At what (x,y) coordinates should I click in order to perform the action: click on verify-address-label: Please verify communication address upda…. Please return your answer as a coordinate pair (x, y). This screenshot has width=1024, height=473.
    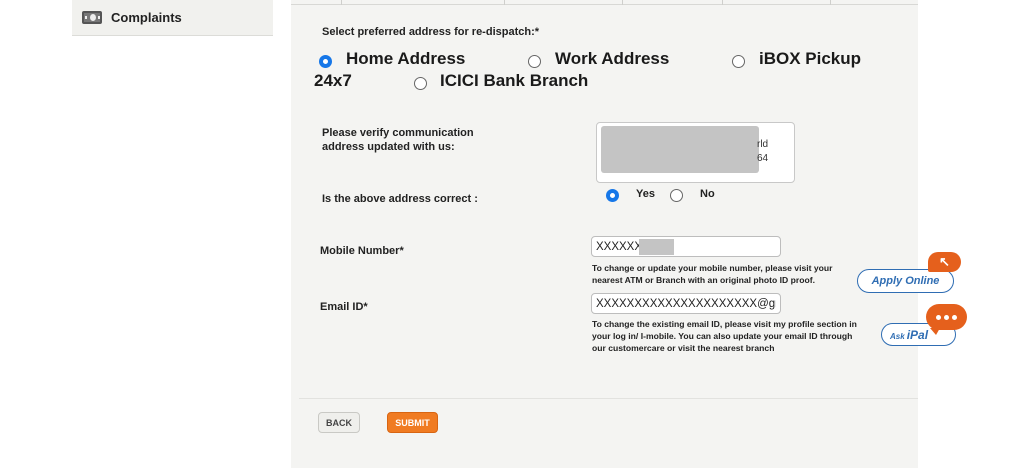
    Looking at the image, I should click on (398, 140).